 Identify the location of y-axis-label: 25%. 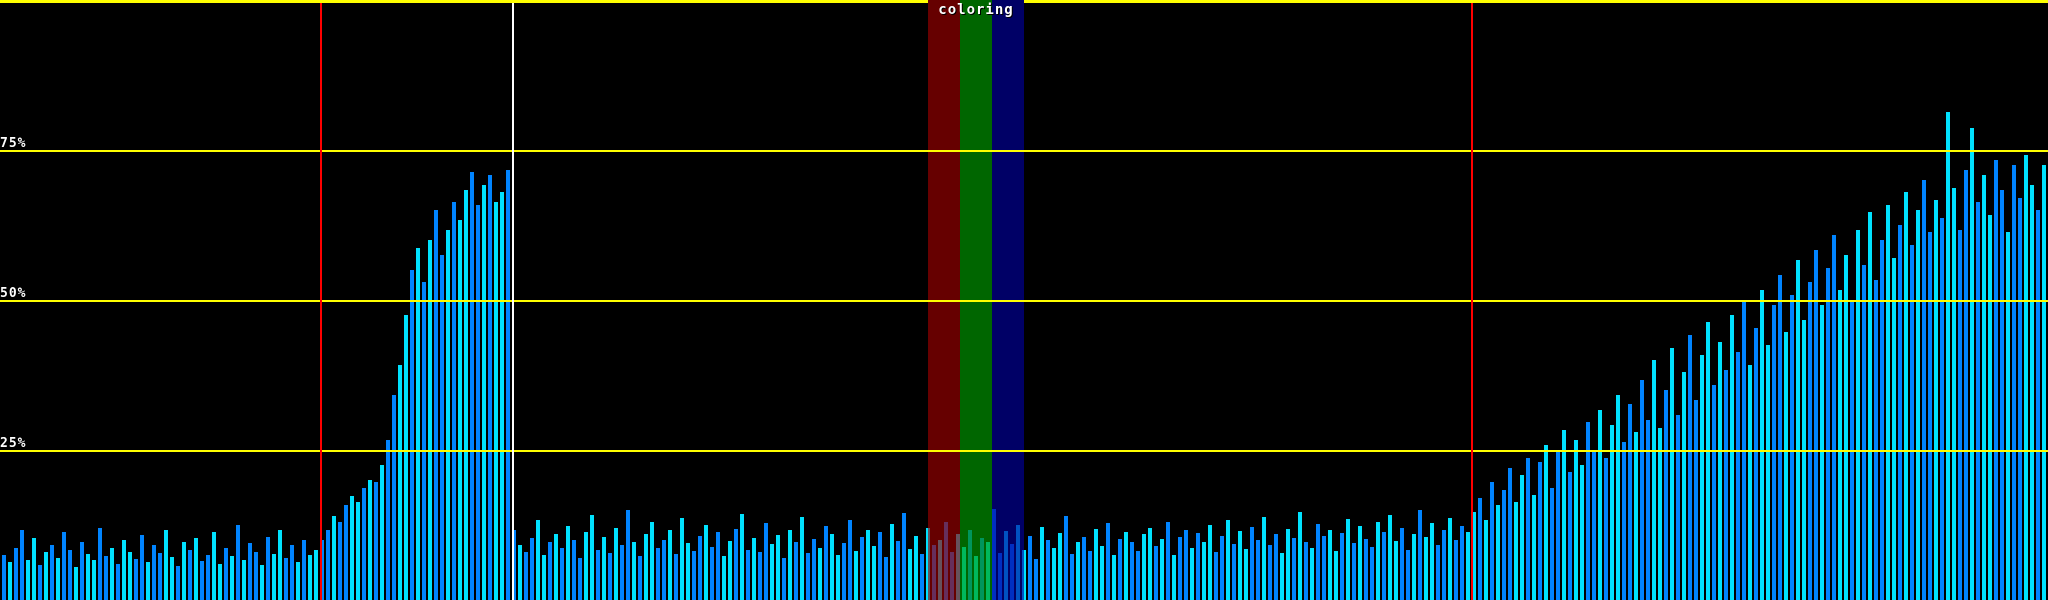
(13, 443).